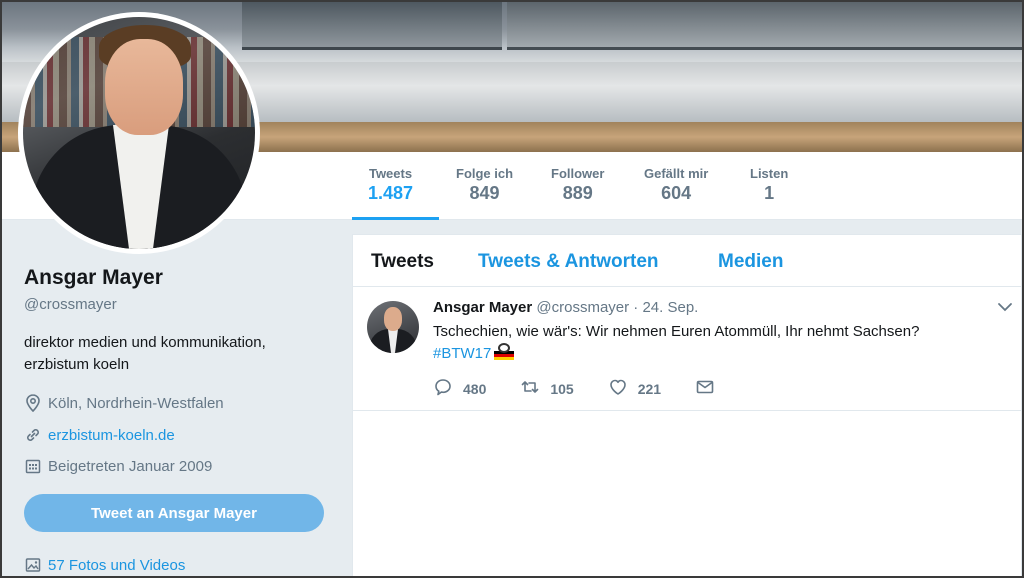 This screenshot has height=578, width=1024. What do you see at coordinates (459, 388) in the screenshot?
I see `reply-action: 480` at bounding box center [459, 388].